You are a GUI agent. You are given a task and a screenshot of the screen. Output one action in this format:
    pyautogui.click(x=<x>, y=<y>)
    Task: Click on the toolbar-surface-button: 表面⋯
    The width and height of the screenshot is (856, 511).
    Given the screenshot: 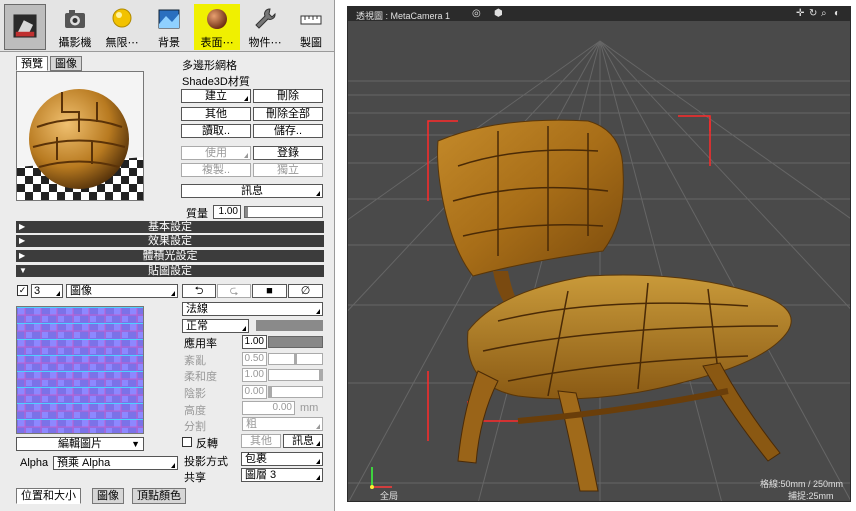 What is the action you would take?
    pyautogui.click(x=217, y=27)
    